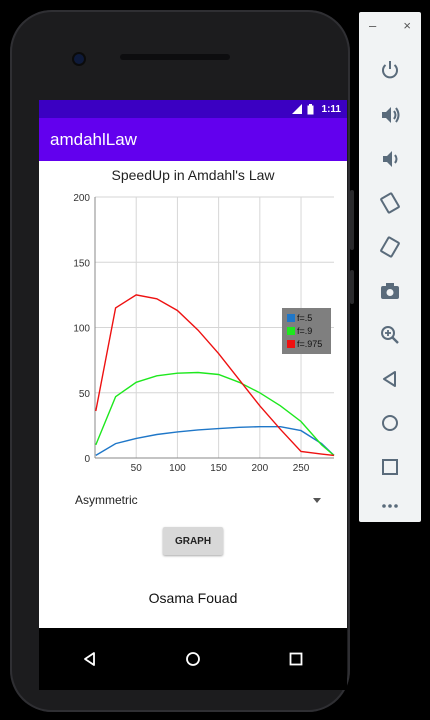  Describe the element at coordinates (390, 115) in the screenshot. I see `volume-up-icon` at that location.